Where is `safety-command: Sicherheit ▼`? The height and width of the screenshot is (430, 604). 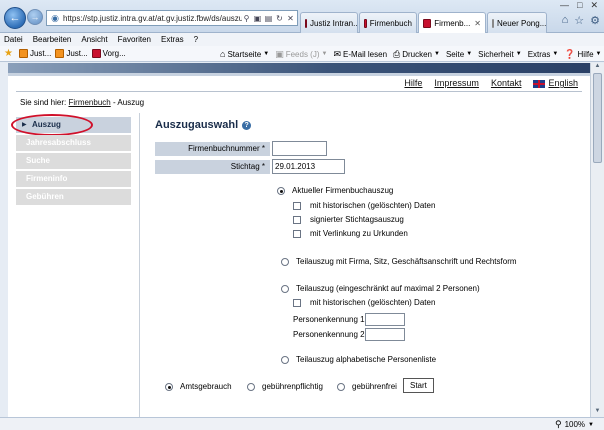 safety-command: Sicherheit ▼ is located at coordinates (500, 54).